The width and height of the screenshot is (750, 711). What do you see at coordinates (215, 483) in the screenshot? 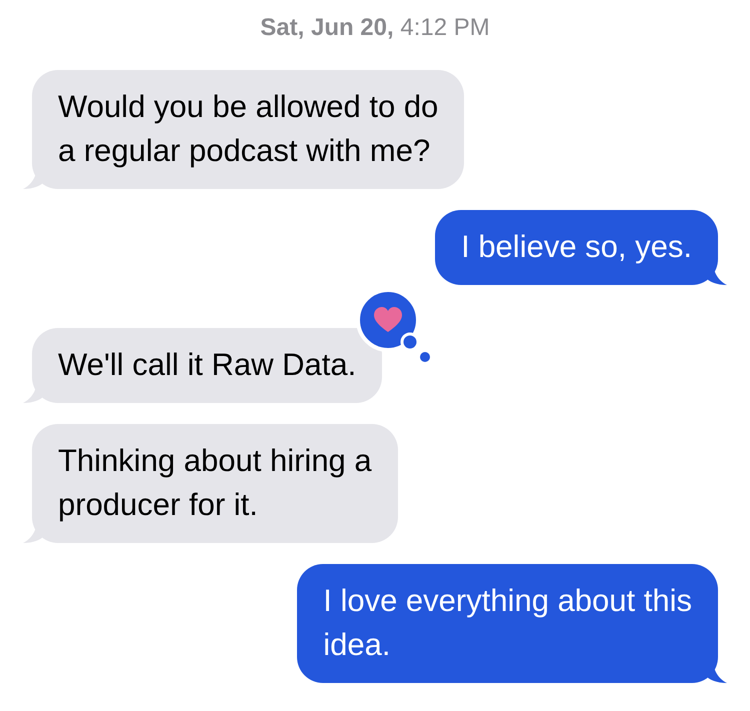
I see `message-bubble: Thinking about hiring a producer for it.` at bounding box center [215, 483].